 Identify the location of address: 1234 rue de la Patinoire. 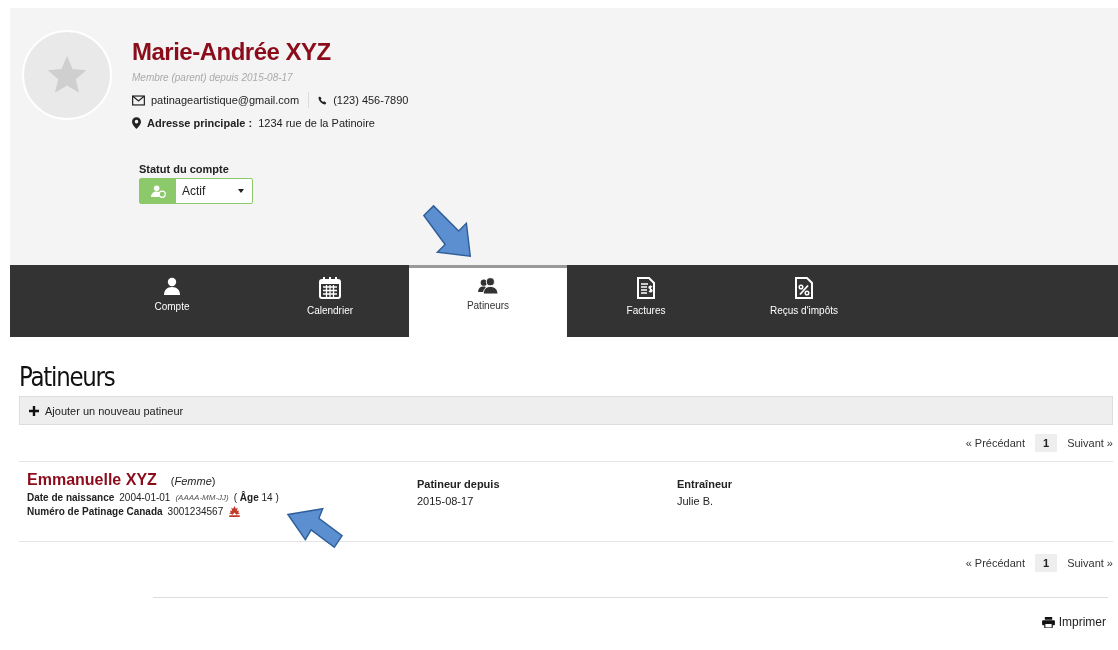
(316, 123).